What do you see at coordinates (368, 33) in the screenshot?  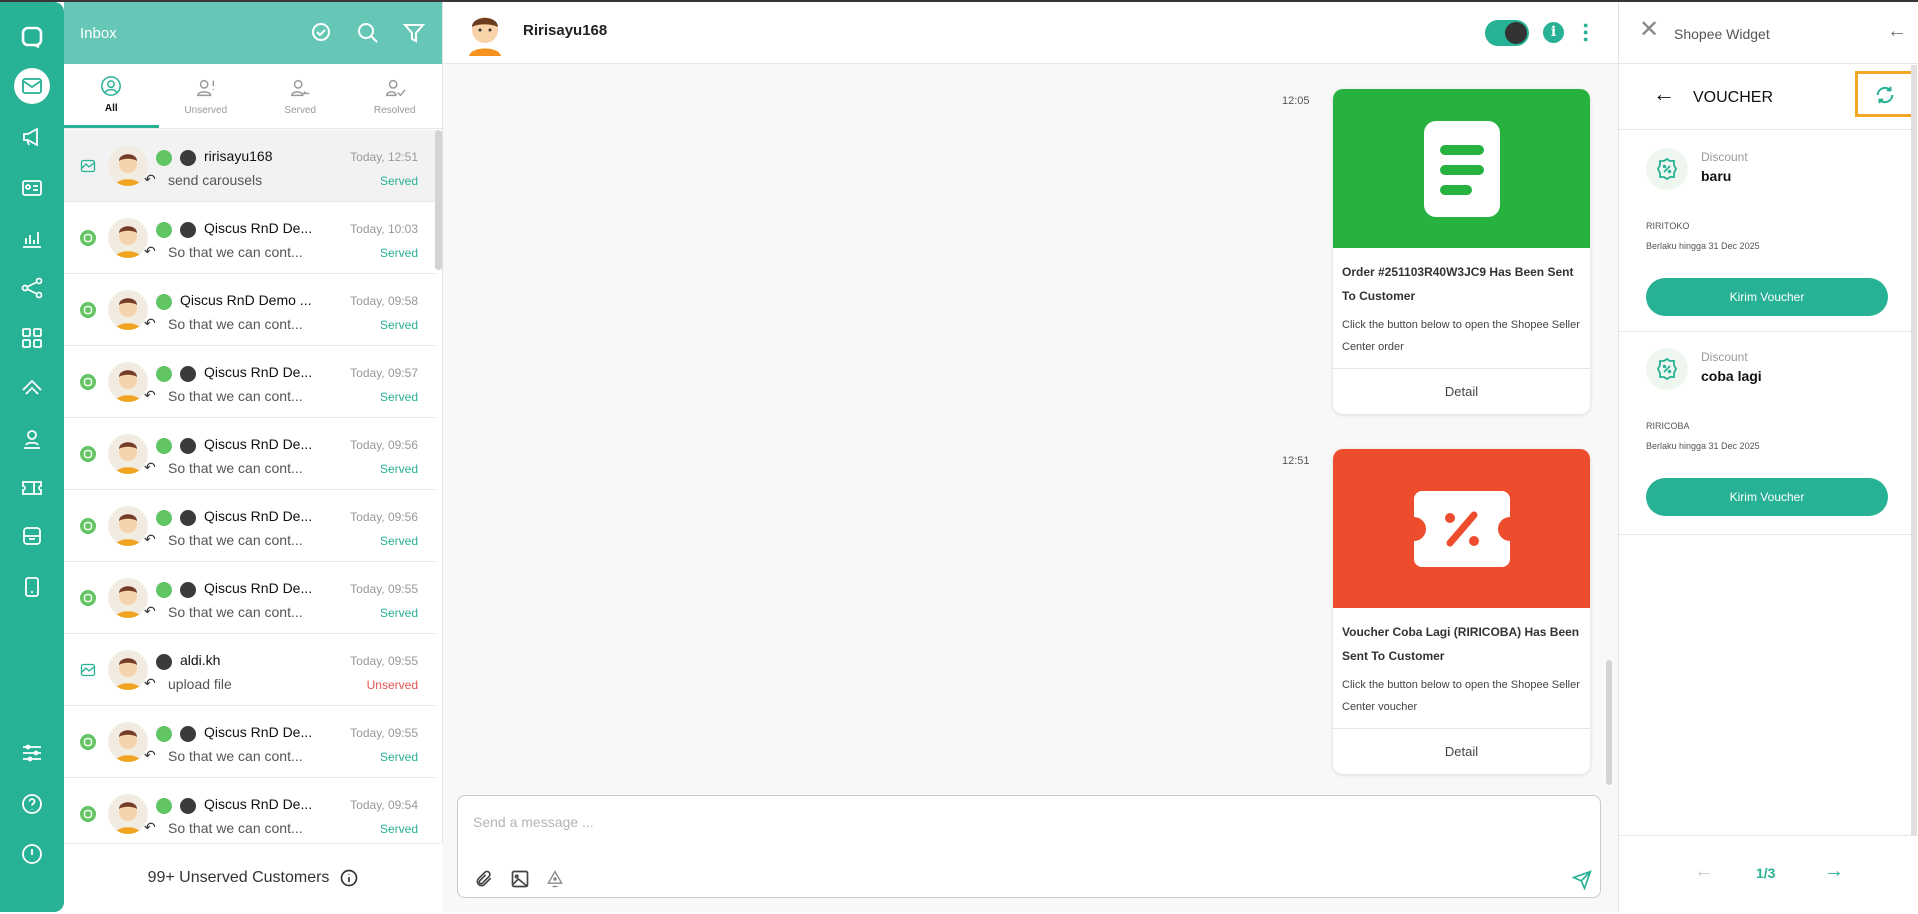 I see `search-icon` at bounding box center [368, 33].